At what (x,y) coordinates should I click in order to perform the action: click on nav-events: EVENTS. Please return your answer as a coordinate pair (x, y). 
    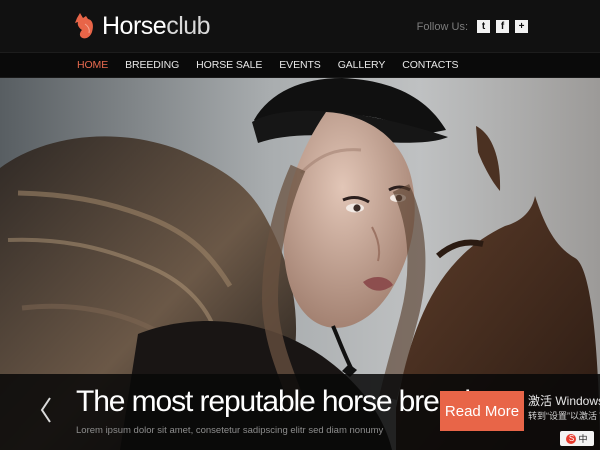
    Looking at the image, I should click on (300, 65).